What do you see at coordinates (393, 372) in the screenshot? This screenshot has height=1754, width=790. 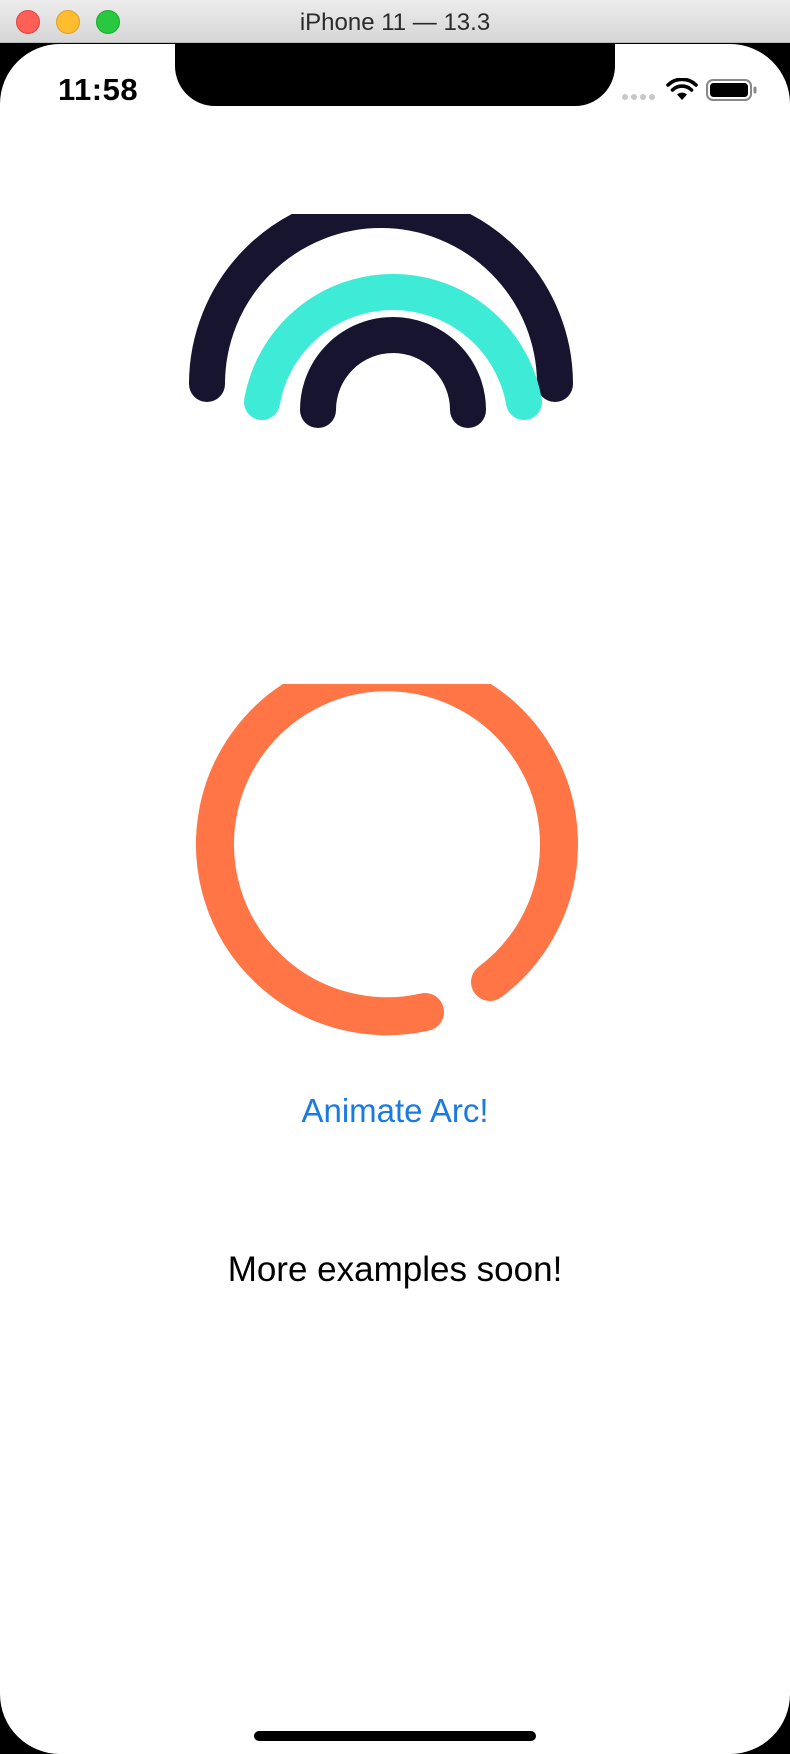 I see `inner-navy-arc` at bounding box center [393, 372].